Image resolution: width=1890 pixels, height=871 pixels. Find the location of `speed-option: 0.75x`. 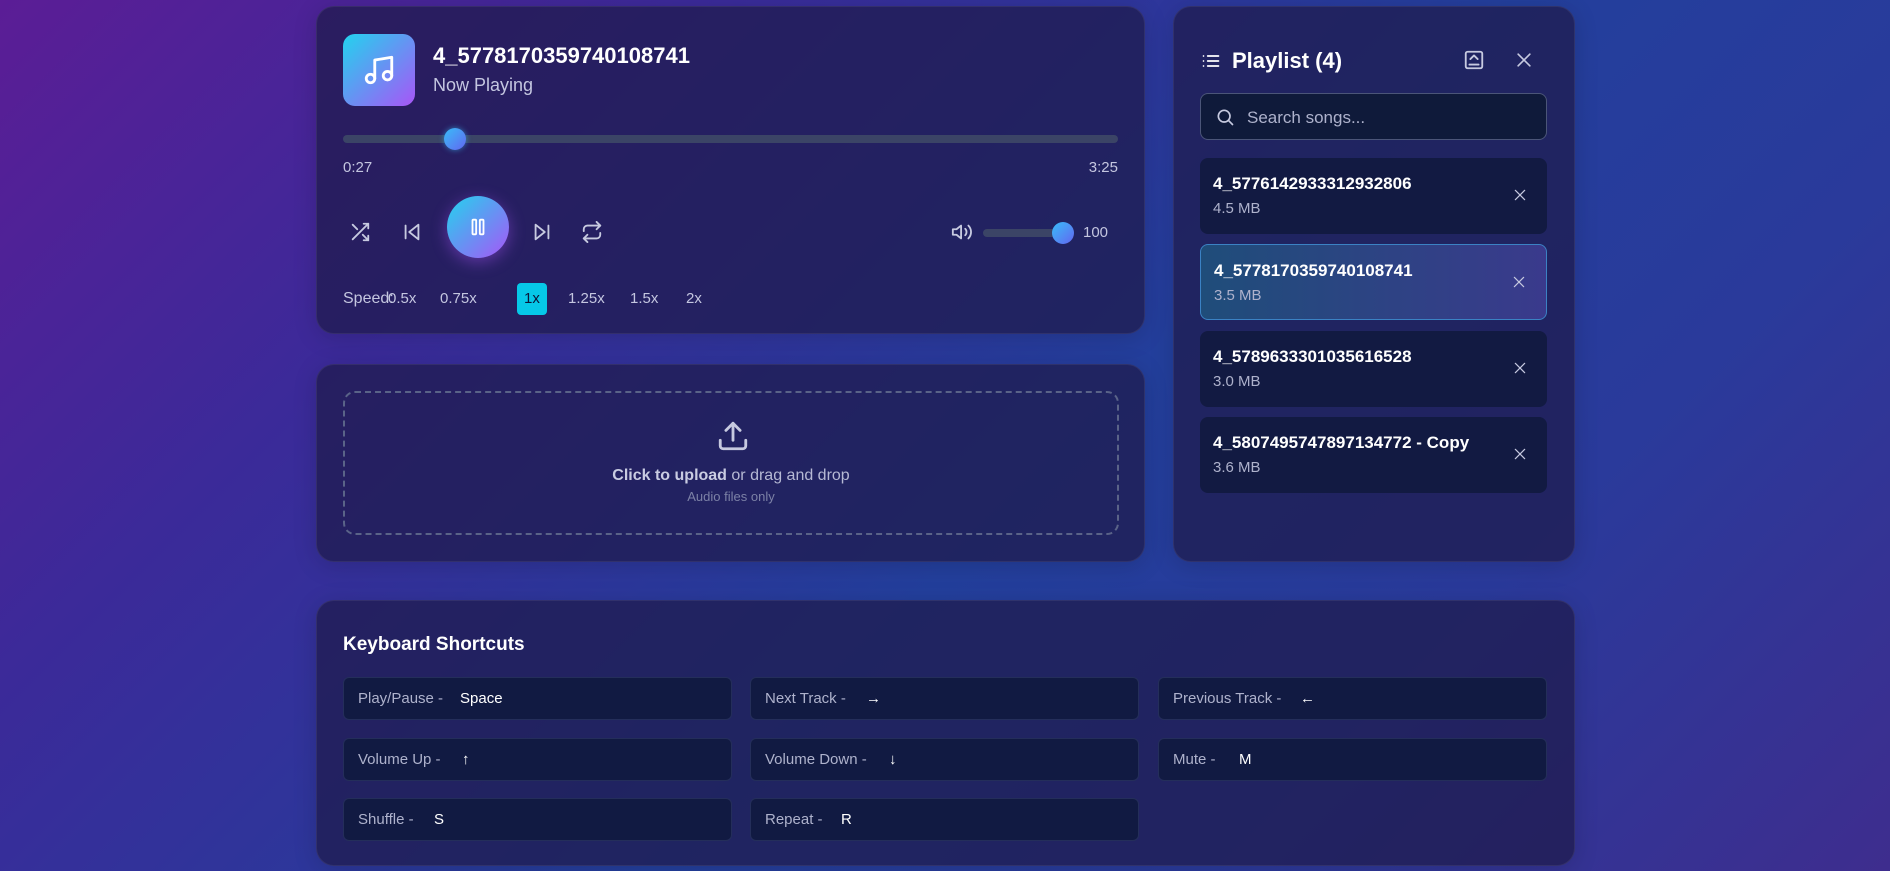

speed-option: 0.75x is located at coordinates (458, 299).